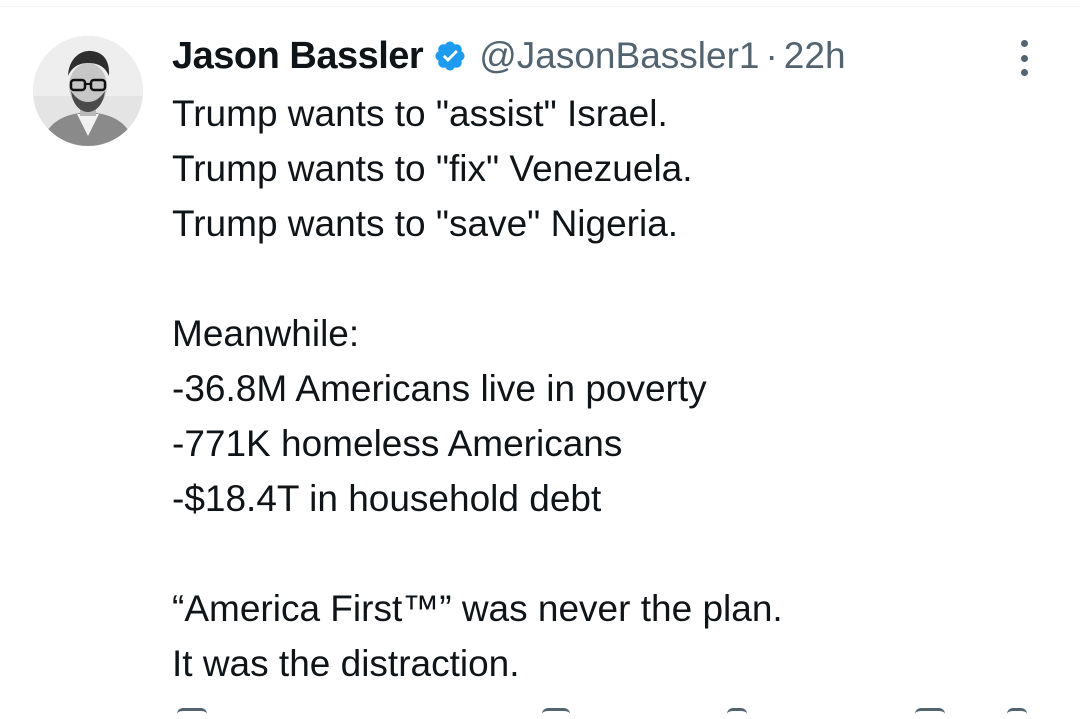 This screenshot has width=1080, height=719. I want to click on avatar, so click(88, 91).